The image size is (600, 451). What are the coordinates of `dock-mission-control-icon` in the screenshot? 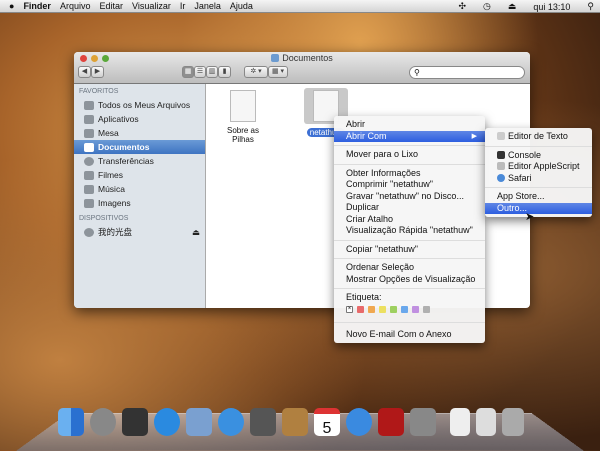 It's located at (135, 422).